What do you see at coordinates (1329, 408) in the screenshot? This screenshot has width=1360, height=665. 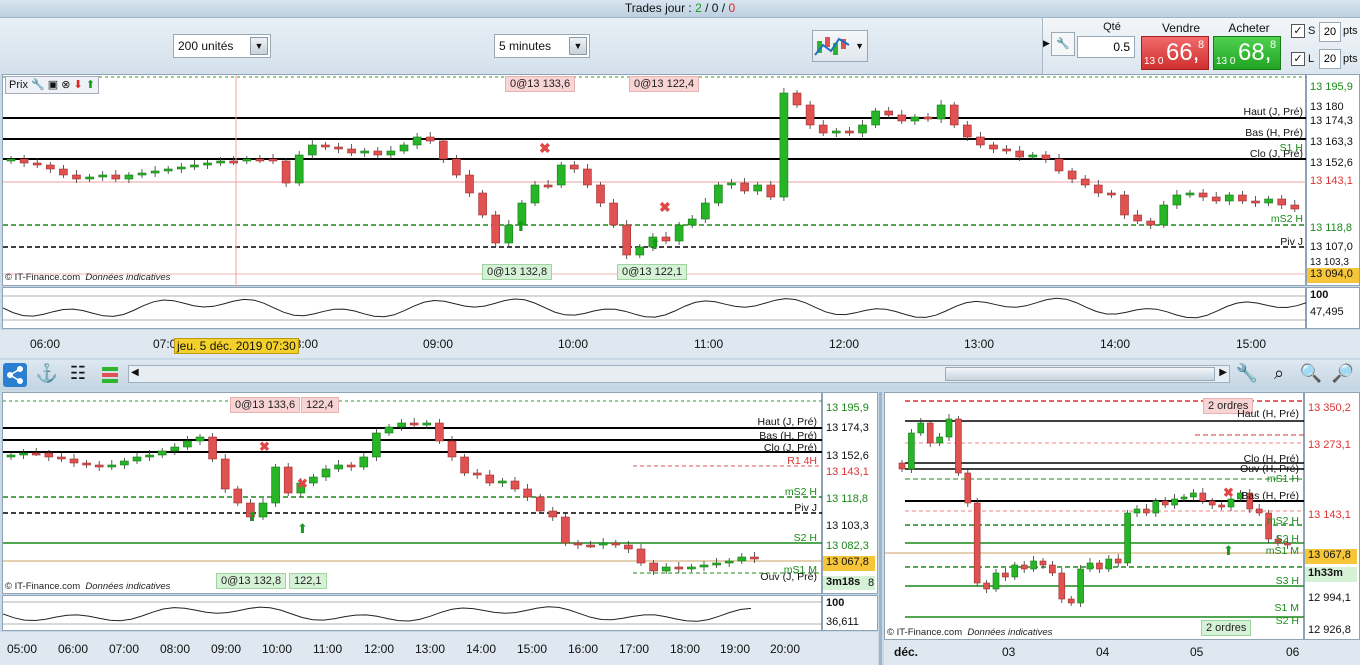 I see `price-tick: 13 350,2` at bounding box center [1329, 408].